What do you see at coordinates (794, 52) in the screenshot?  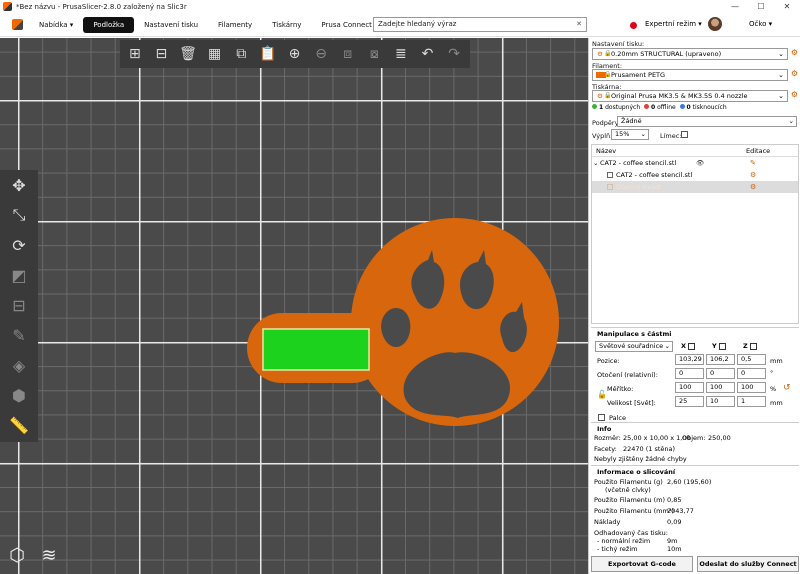 I see `edit-print-settings-icon: ⚙` at bounding box center [794, 52].